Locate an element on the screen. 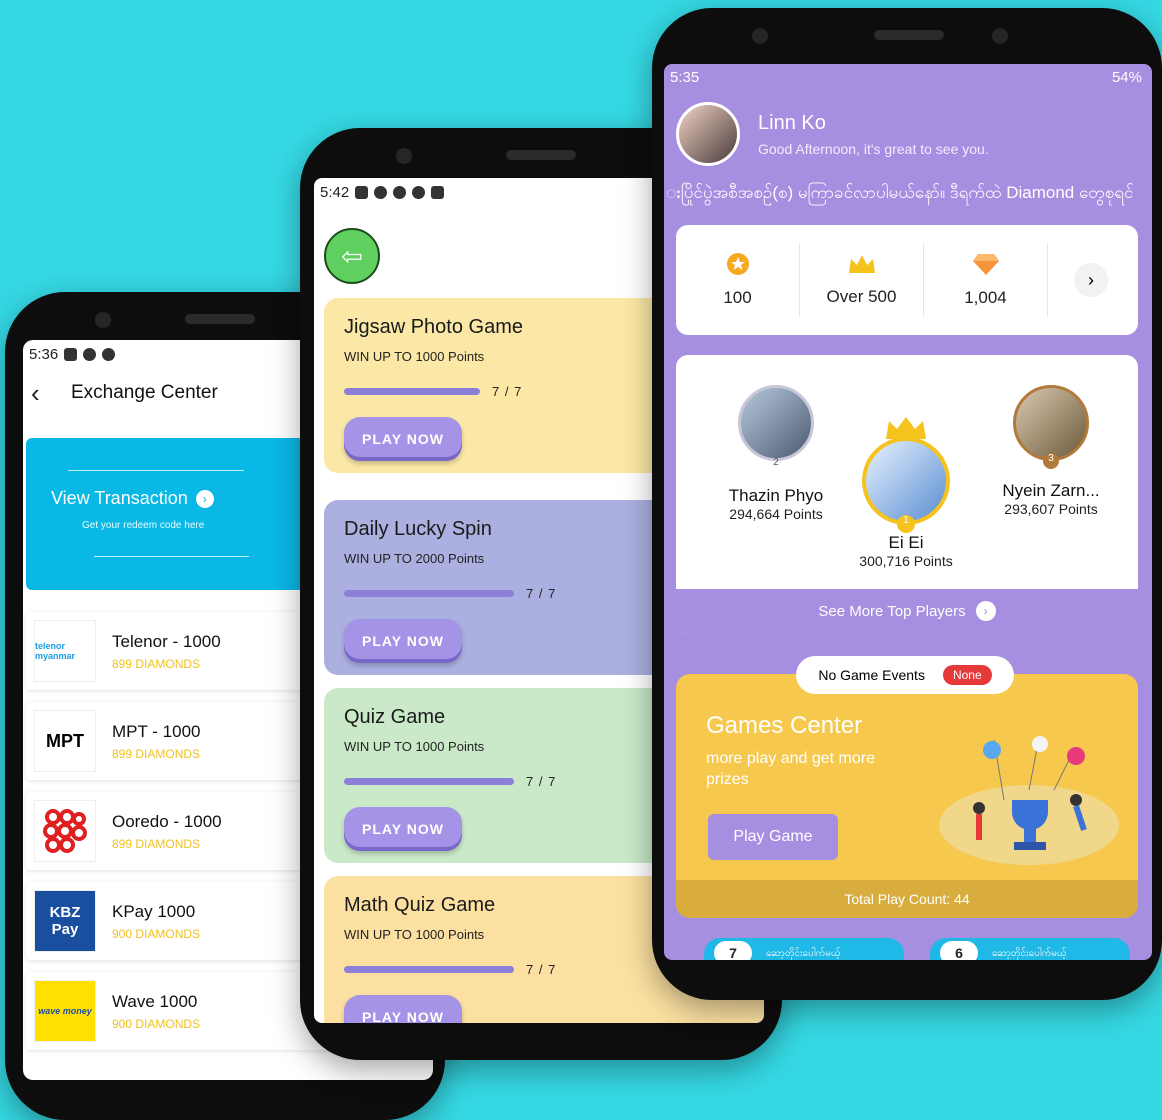 Image resolution: width=1162 pixels, height=1120 pixels. telenor-logo: telenor myanmar is located at coordinates (65, 651).